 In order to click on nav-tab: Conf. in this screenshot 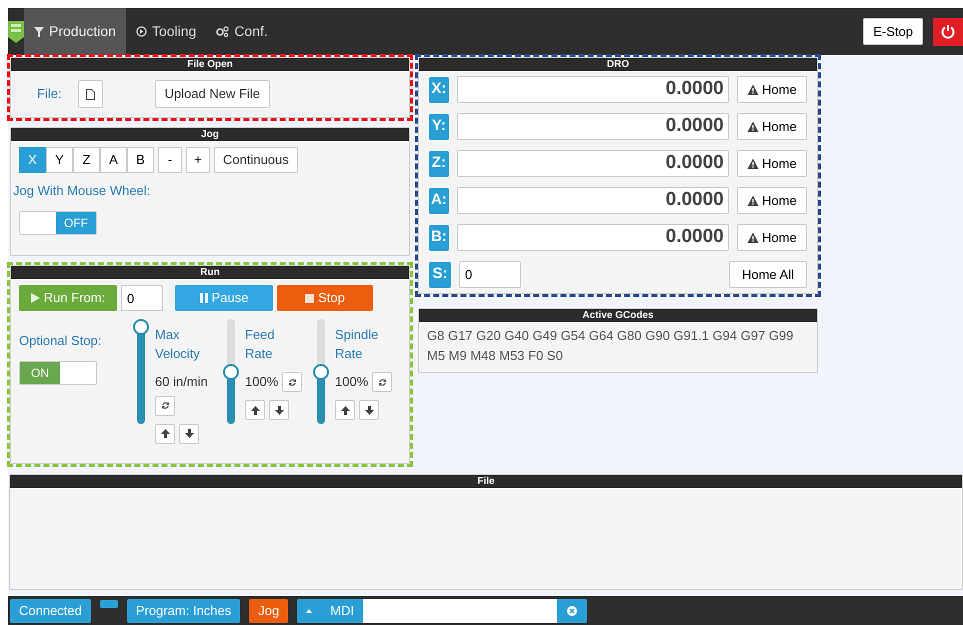, I will do `click(242, 31)`.